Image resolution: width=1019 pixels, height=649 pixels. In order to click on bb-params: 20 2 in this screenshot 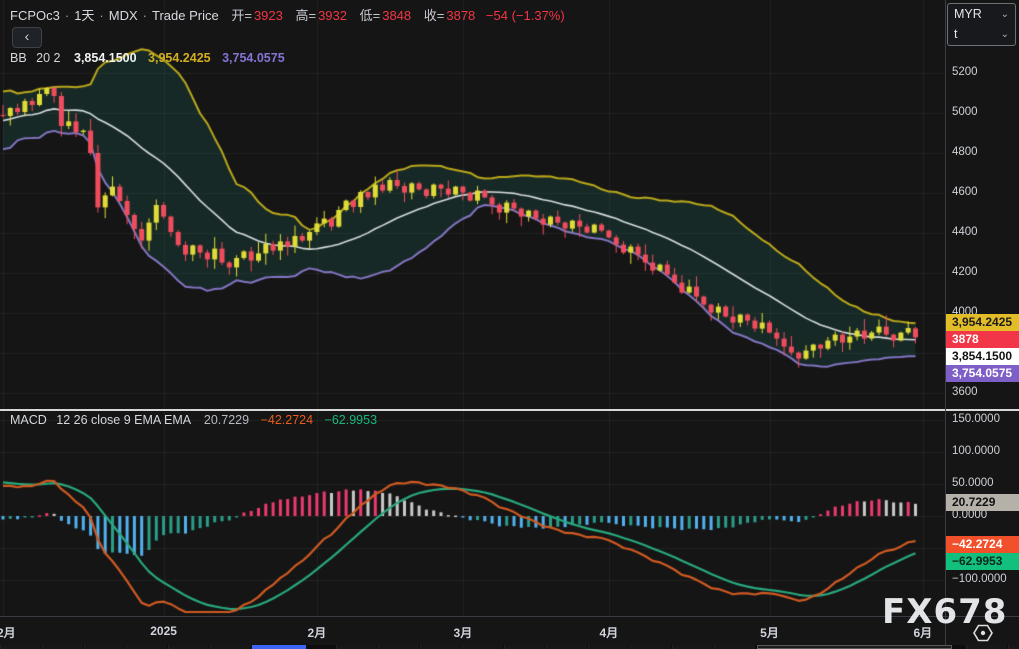, I will do `click(48, 58)`.